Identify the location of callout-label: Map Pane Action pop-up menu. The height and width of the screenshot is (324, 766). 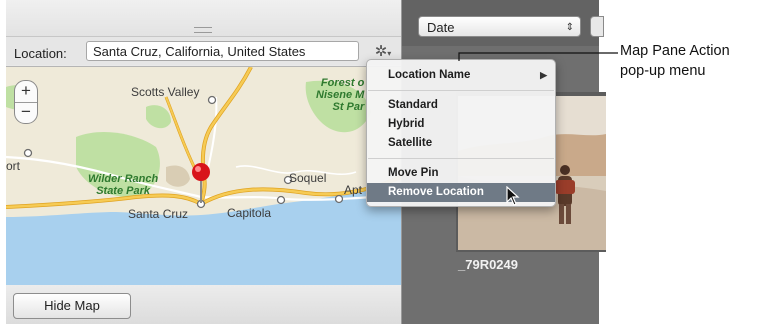
(675, 61).